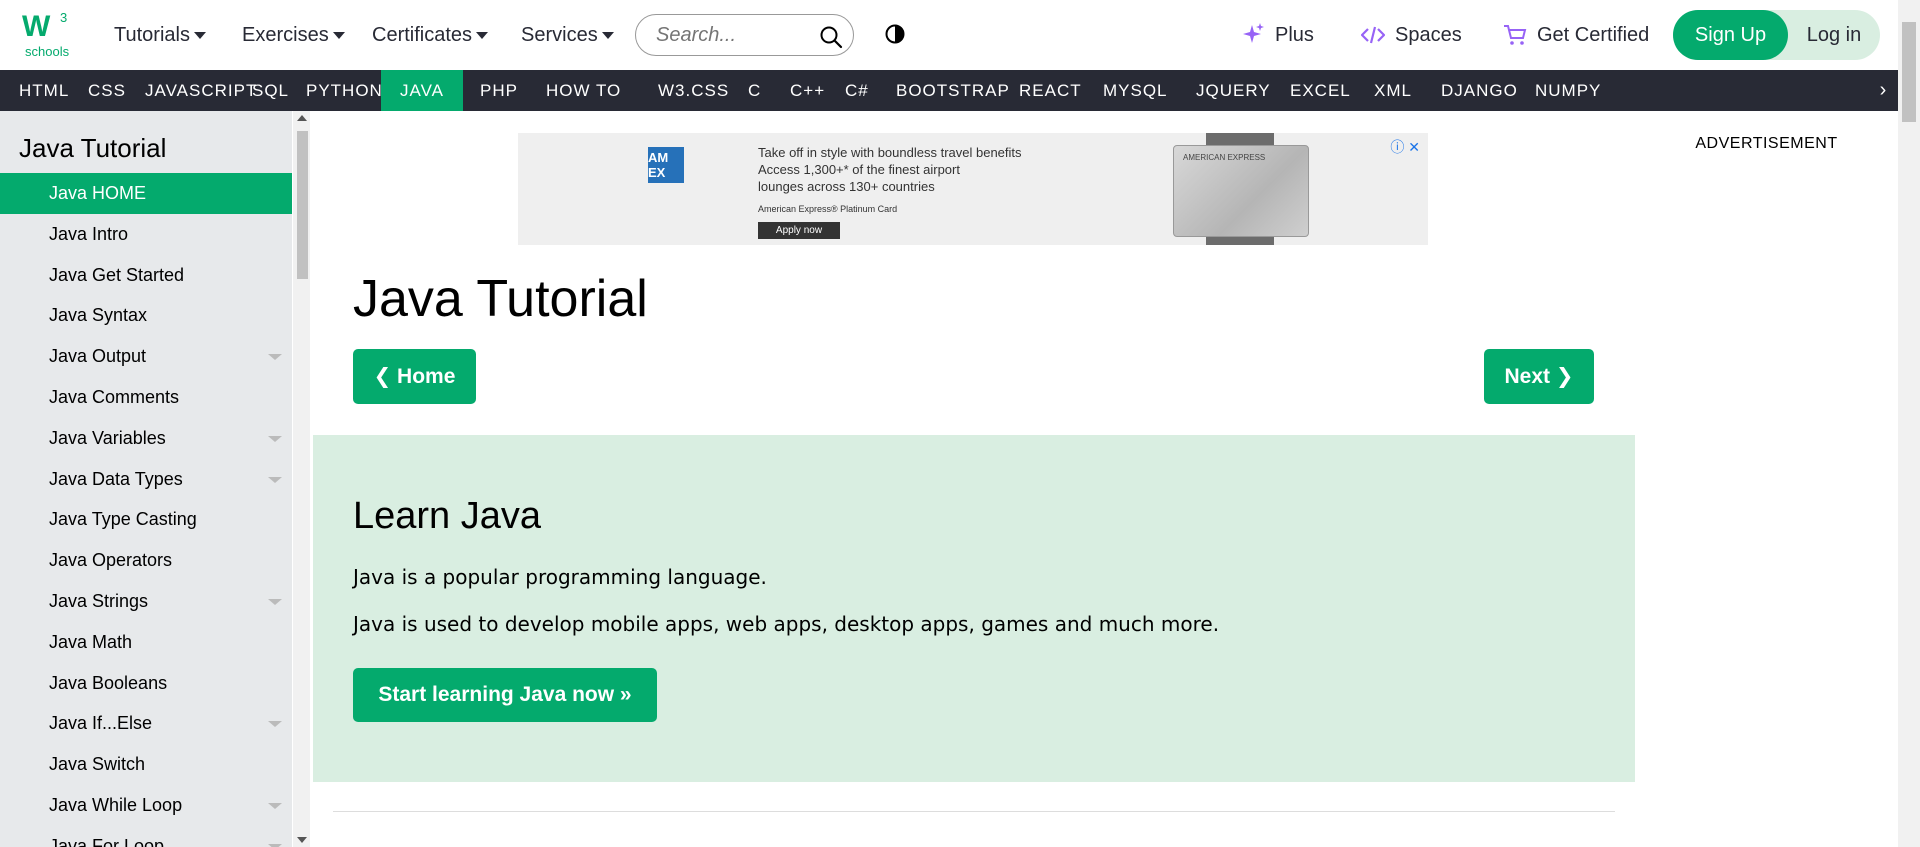 The image size is (1920, 847). What do you see at coordinates (499, 90) in the screenshot?
I see `nav-item-php: PHP` at bounding box center [499, 90].